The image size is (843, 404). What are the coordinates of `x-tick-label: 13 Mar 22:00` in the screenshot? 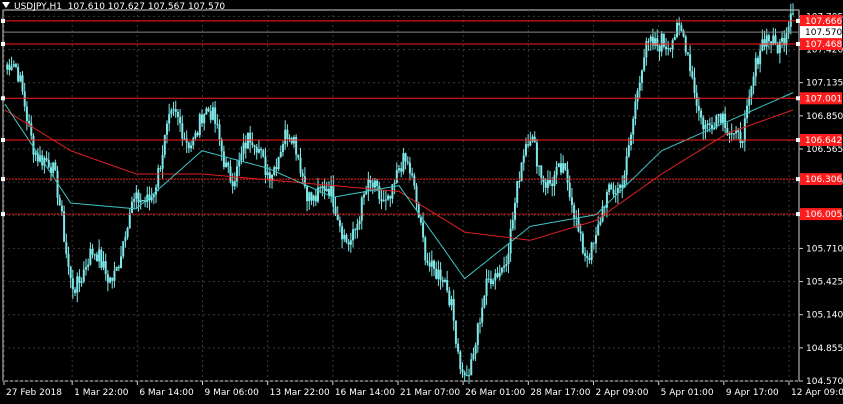 It's located at (300, 393).